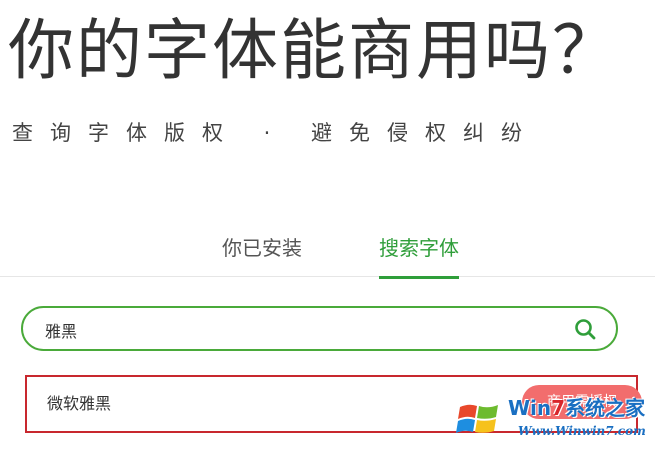  I want to click on page-subtitle: 查询字体版权 · 避免侵权纠纷, so click(276, 133).